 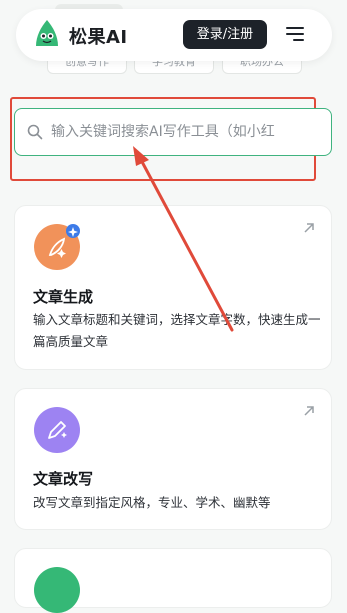 What do you see at coordinates (47, 33) in the screenshot?
I see `pinecone-logo-icon` at bounding box center [47, 33].